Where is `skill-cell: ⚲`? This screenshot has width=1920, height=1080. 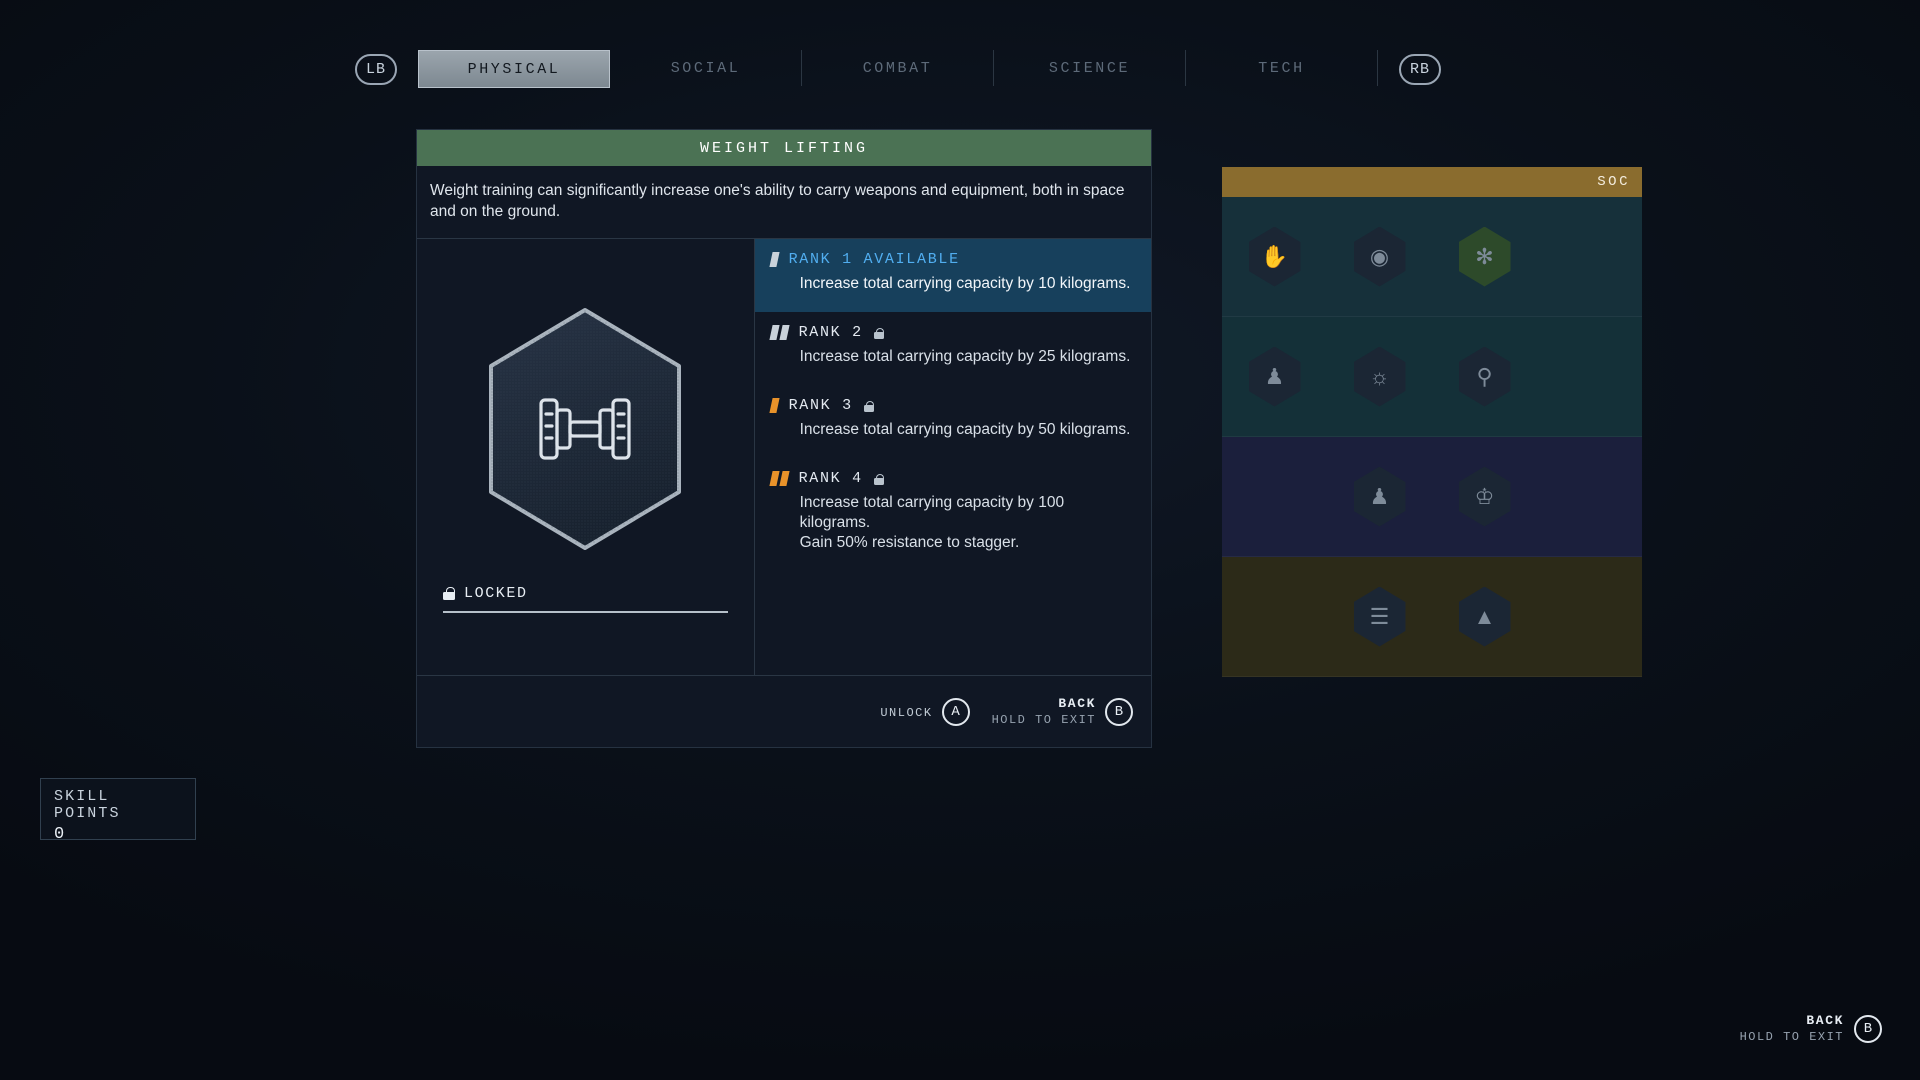 skill-cell: ⚲ is located at coordinates (1484, 377).